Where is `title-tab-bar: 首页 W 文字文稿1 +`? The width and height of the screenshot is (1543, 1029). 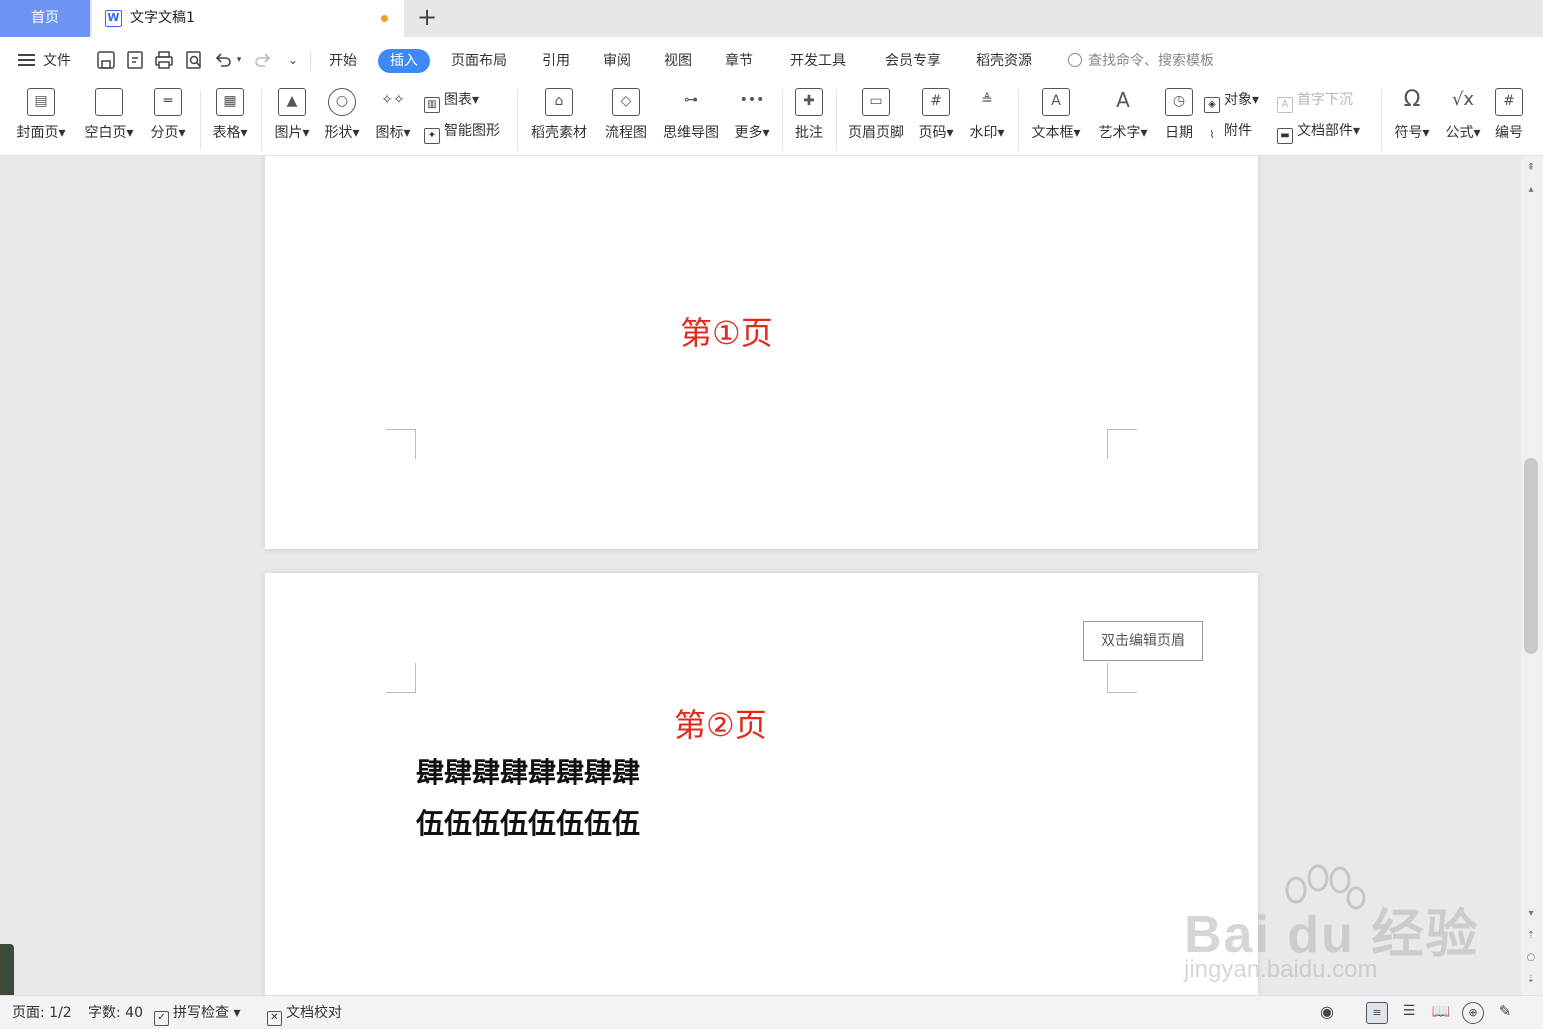 title-tab-bar: 首页 W 文字文稿1 + is located at coordinates (771, 18).